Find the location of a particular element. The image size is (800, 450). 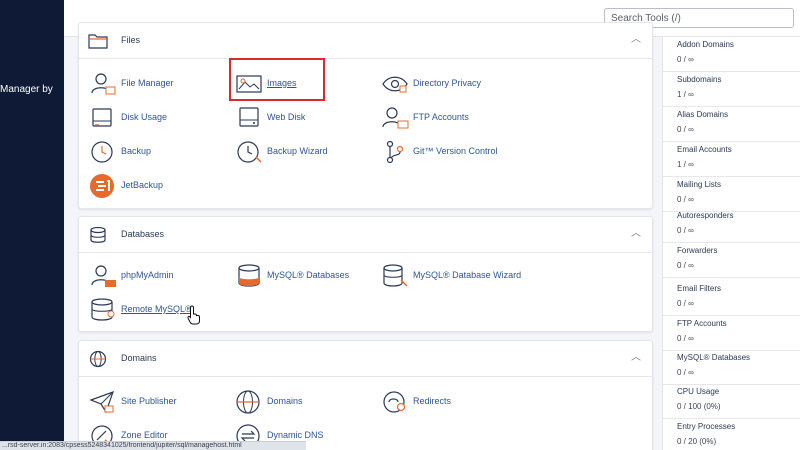

tool-file-manager: File Manager is located at coordinates (159, 84).